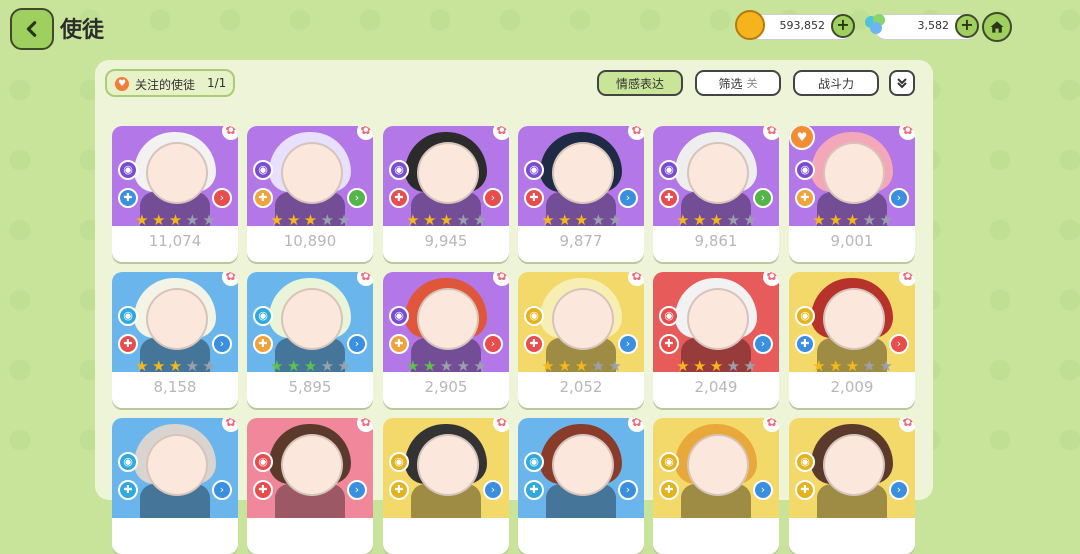 The image size is (1080, 554). What do you see at coordinates (843, 26) in the screenshot?
I see `add-coin-button: +` at bounding box center [843, 26].